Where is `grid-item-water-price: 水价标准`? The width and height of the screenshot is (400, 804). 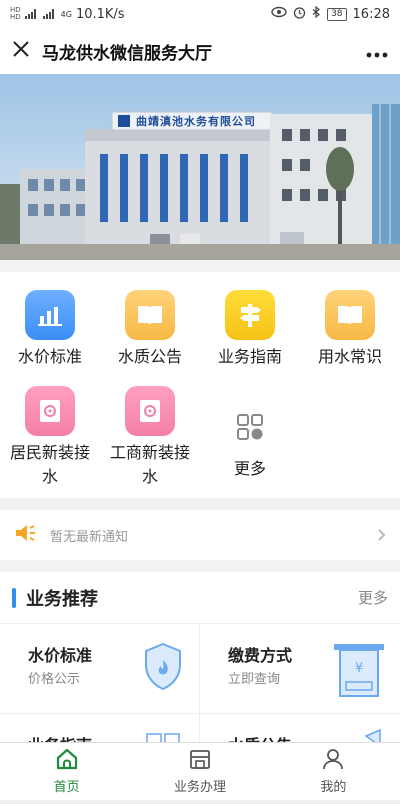 grid-item-water-price: 水价标准 is located at coordinates (50, 329).